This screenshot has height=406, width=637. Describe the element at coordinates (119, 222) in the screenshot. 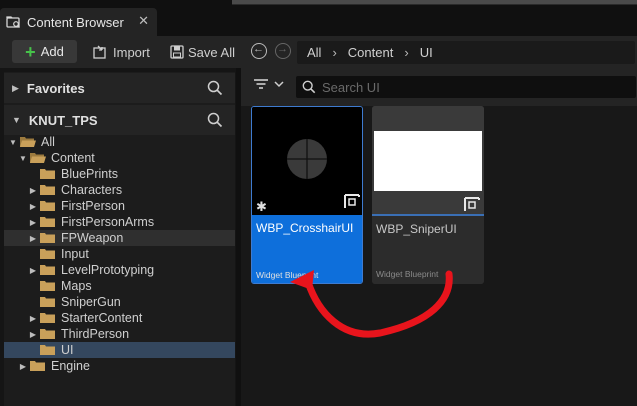

I see `tree-item-firstpersonarms: ▶ FirstPersonArms` at that location.